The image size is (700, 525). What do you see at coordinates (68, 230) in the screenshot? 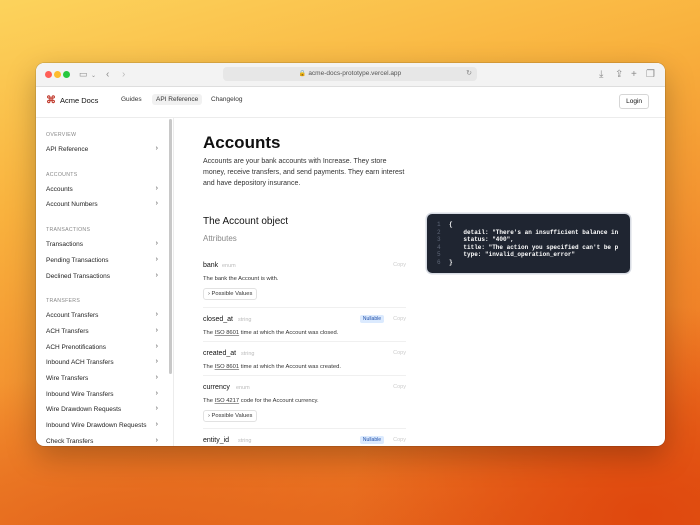
I see `sidebar-section-title: TRANSACTIONS` at bounding box center [68, 230].